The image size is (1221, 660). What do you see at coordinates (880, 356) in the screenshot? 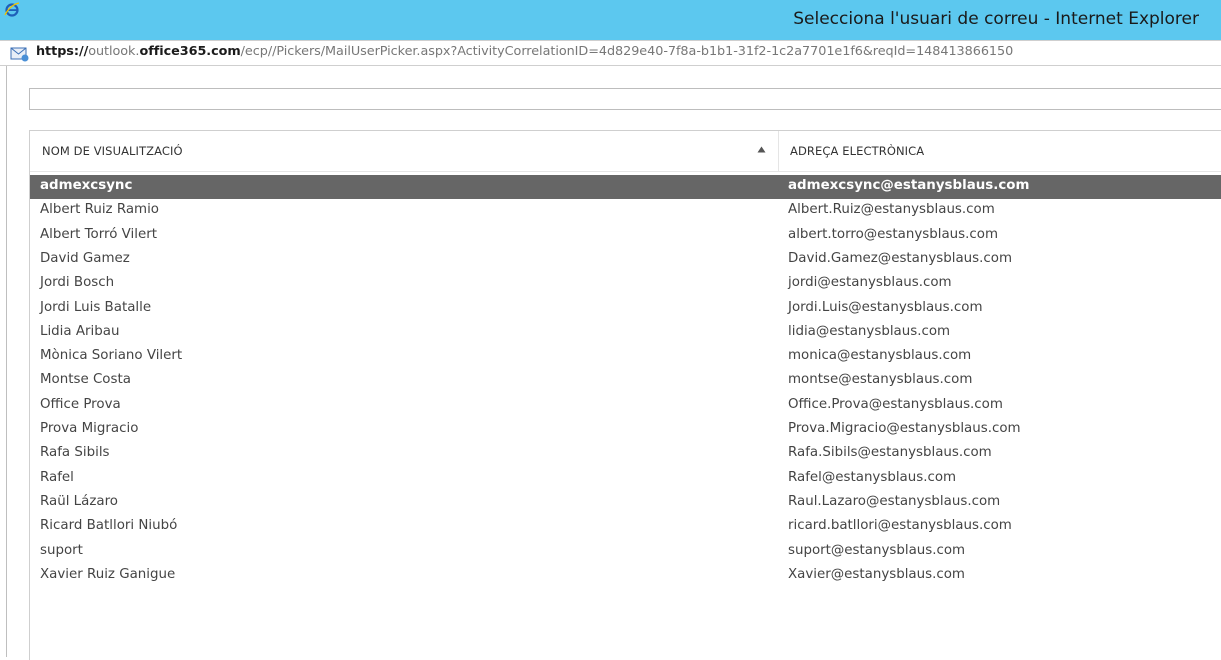
I see `email-cell: monica@estanysblaus.com` at bounding box center [880, 356].